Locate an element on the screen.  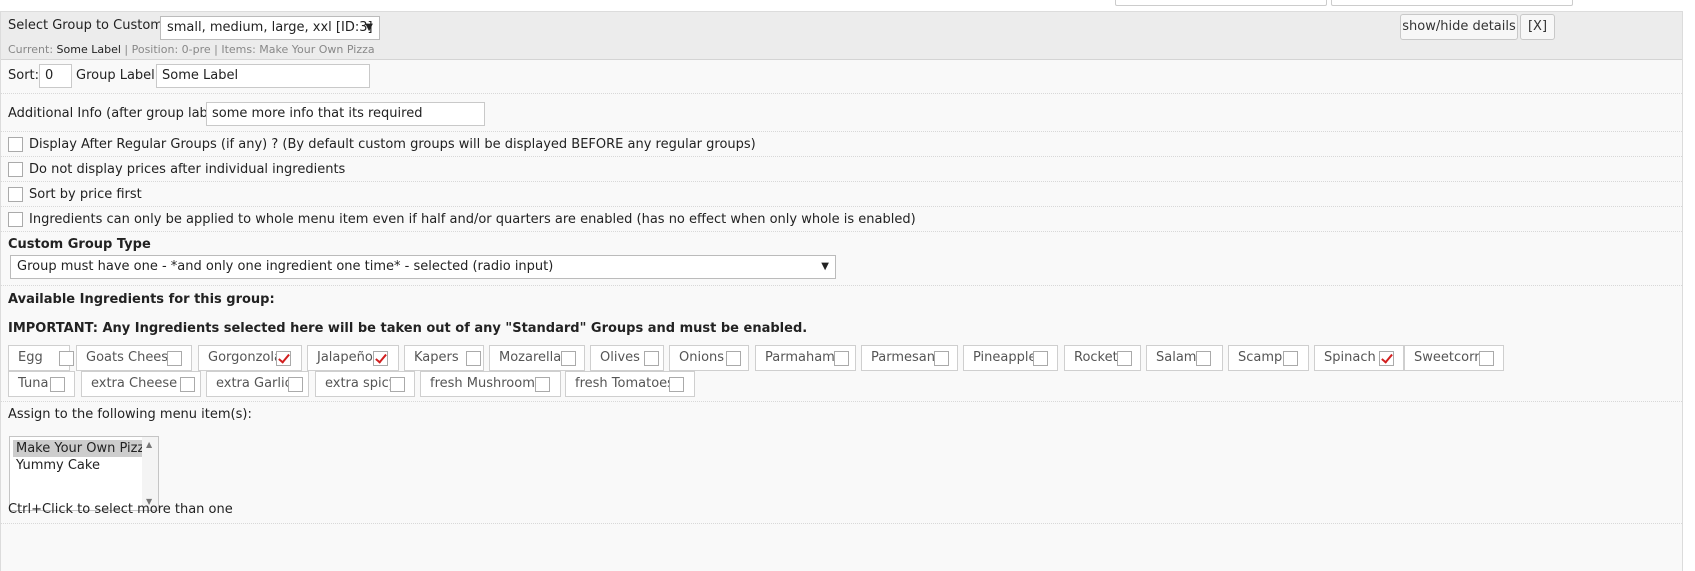
ingredient-chip: Kapers is located at coordinates (444, 358).